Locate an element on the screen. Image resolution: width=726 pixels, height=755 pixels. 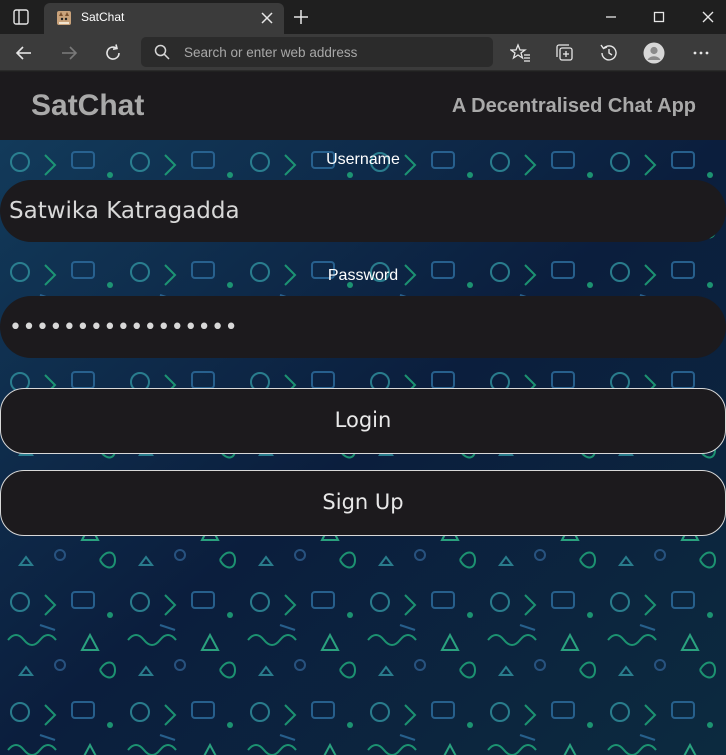
password-label: Password is located at coordinates (363, 275).